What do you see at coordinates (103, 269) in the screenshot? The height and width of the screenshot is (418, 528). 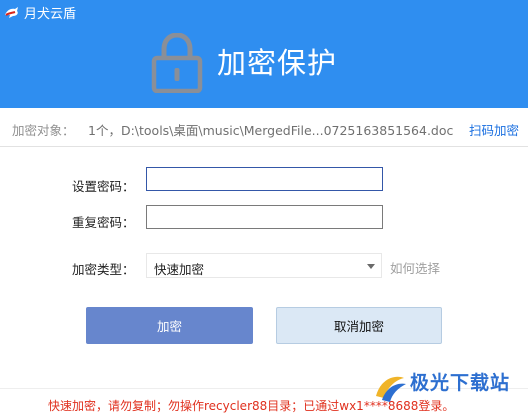 I see `encrypt-type-label: 加密类型：` at bounding box center [103, 269].